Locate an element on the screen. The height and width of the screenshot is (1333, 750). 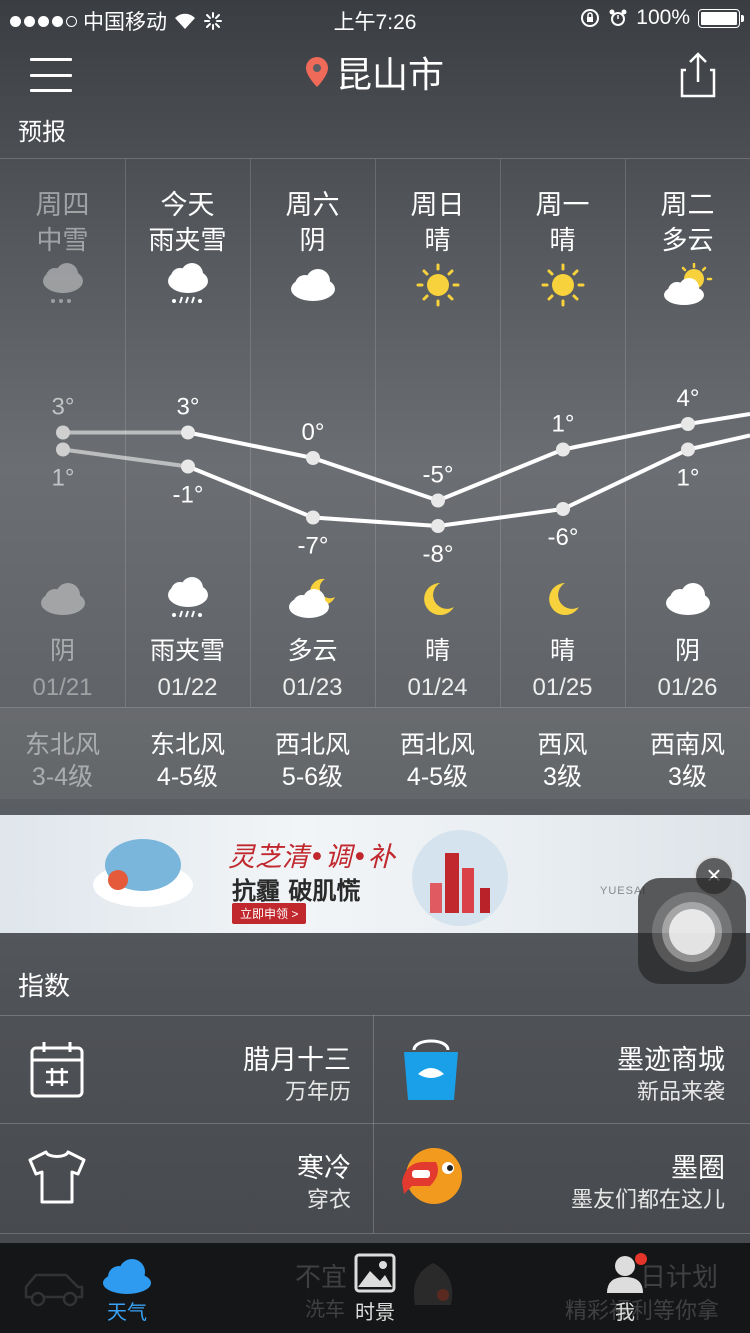
chat-bubble-icon is located at coordinates (432, 1176).